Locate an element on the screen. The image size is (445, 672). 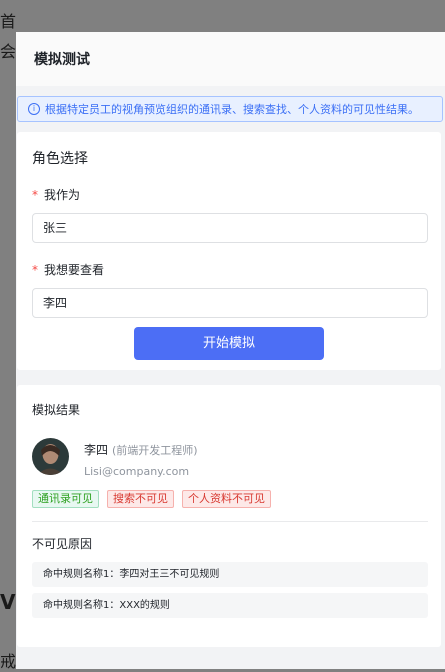
visibility-tag: 搜索不可见 is located at coordinates (140, 499).